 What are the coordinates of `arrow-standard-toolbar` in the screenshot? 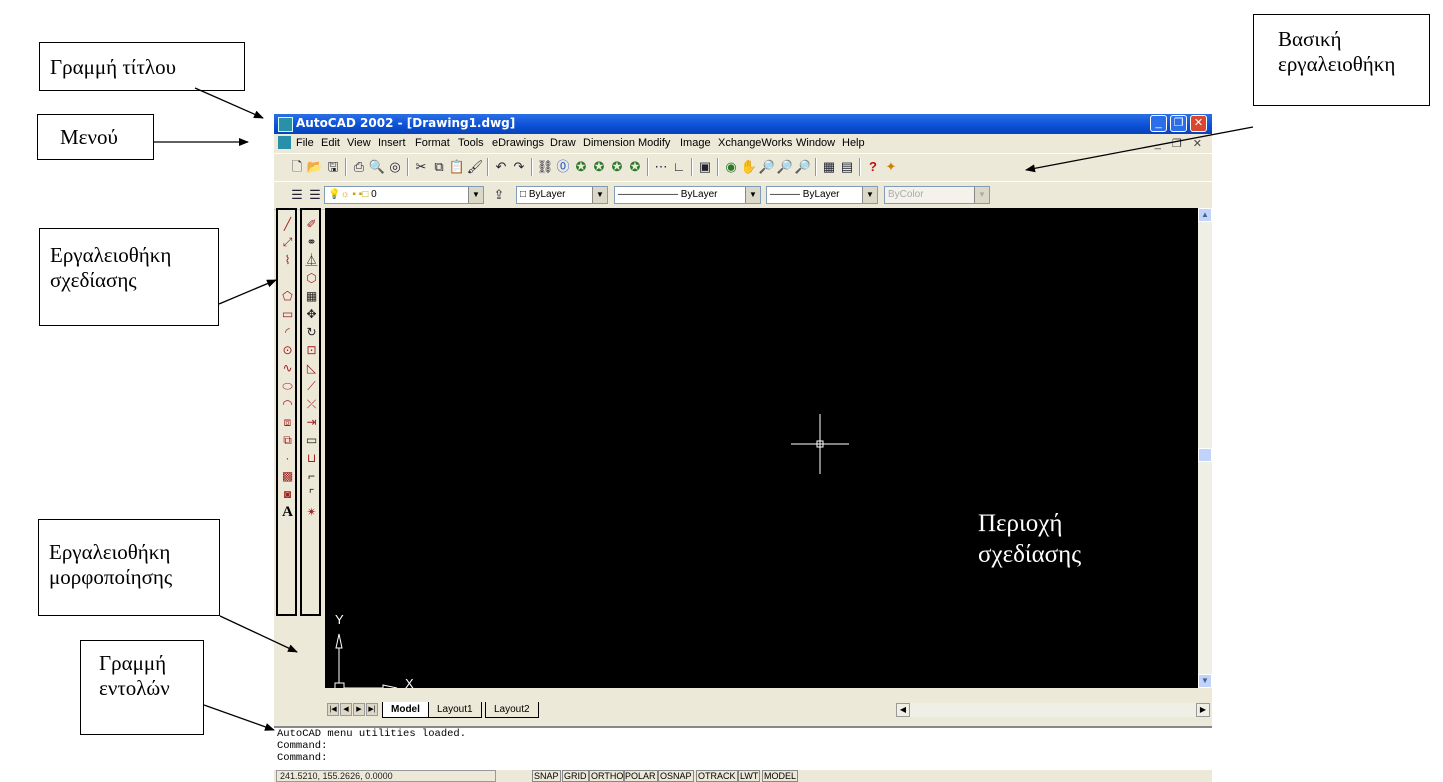 It's located at (1139, 149).